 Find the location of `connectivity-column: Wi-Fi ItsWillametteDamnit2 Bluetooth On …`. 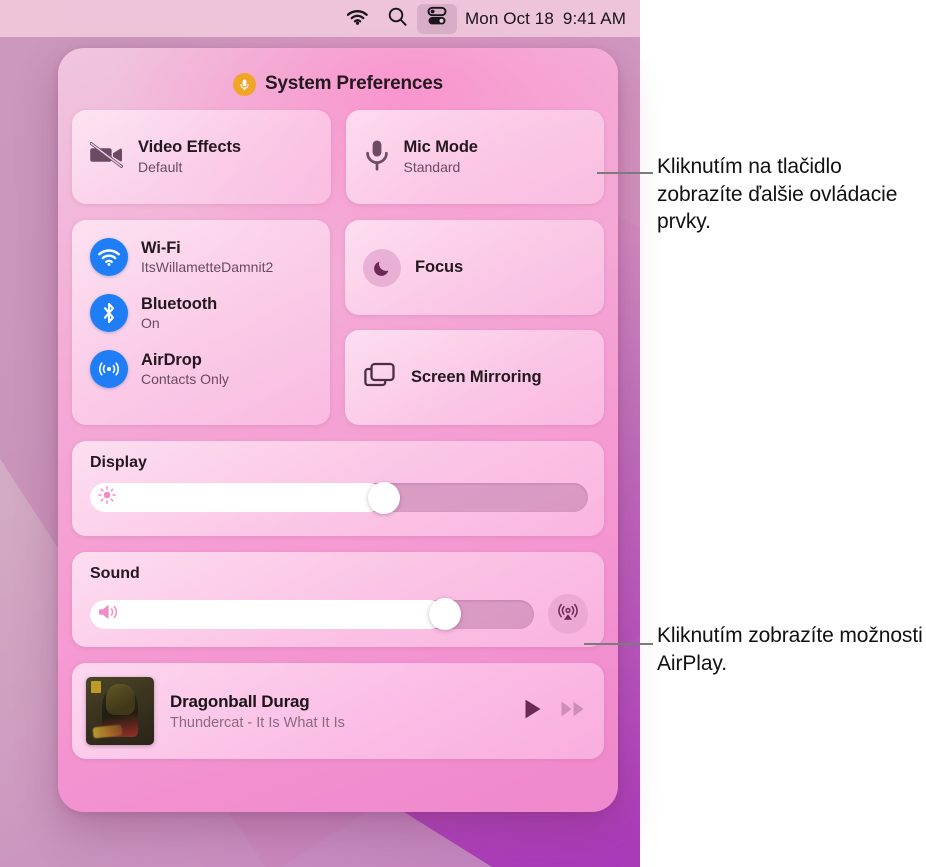

connectivity-column: Wi-Fi ItsWillametteDamnit2 Bluetooth On … is located at coordinates (201, 322).